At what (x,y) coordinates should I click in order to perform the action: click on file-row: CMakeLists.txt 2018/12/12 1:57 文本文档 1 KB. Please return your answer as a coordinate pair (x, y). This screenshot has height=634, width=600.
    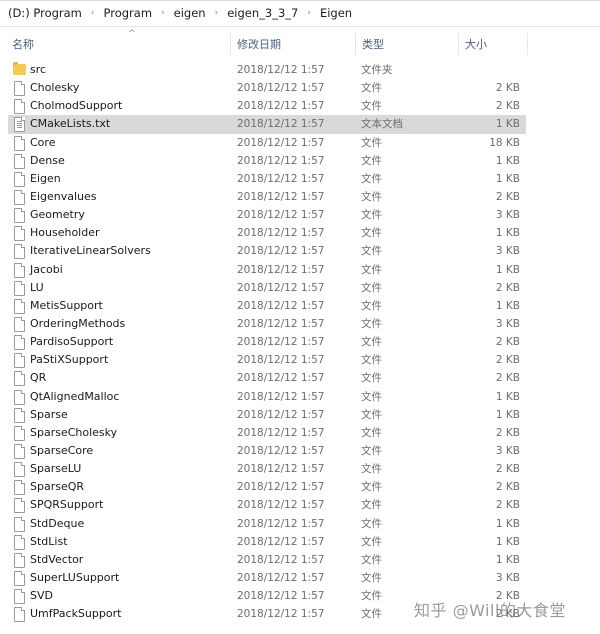
    Looking at the image, I should click on (267, 124).